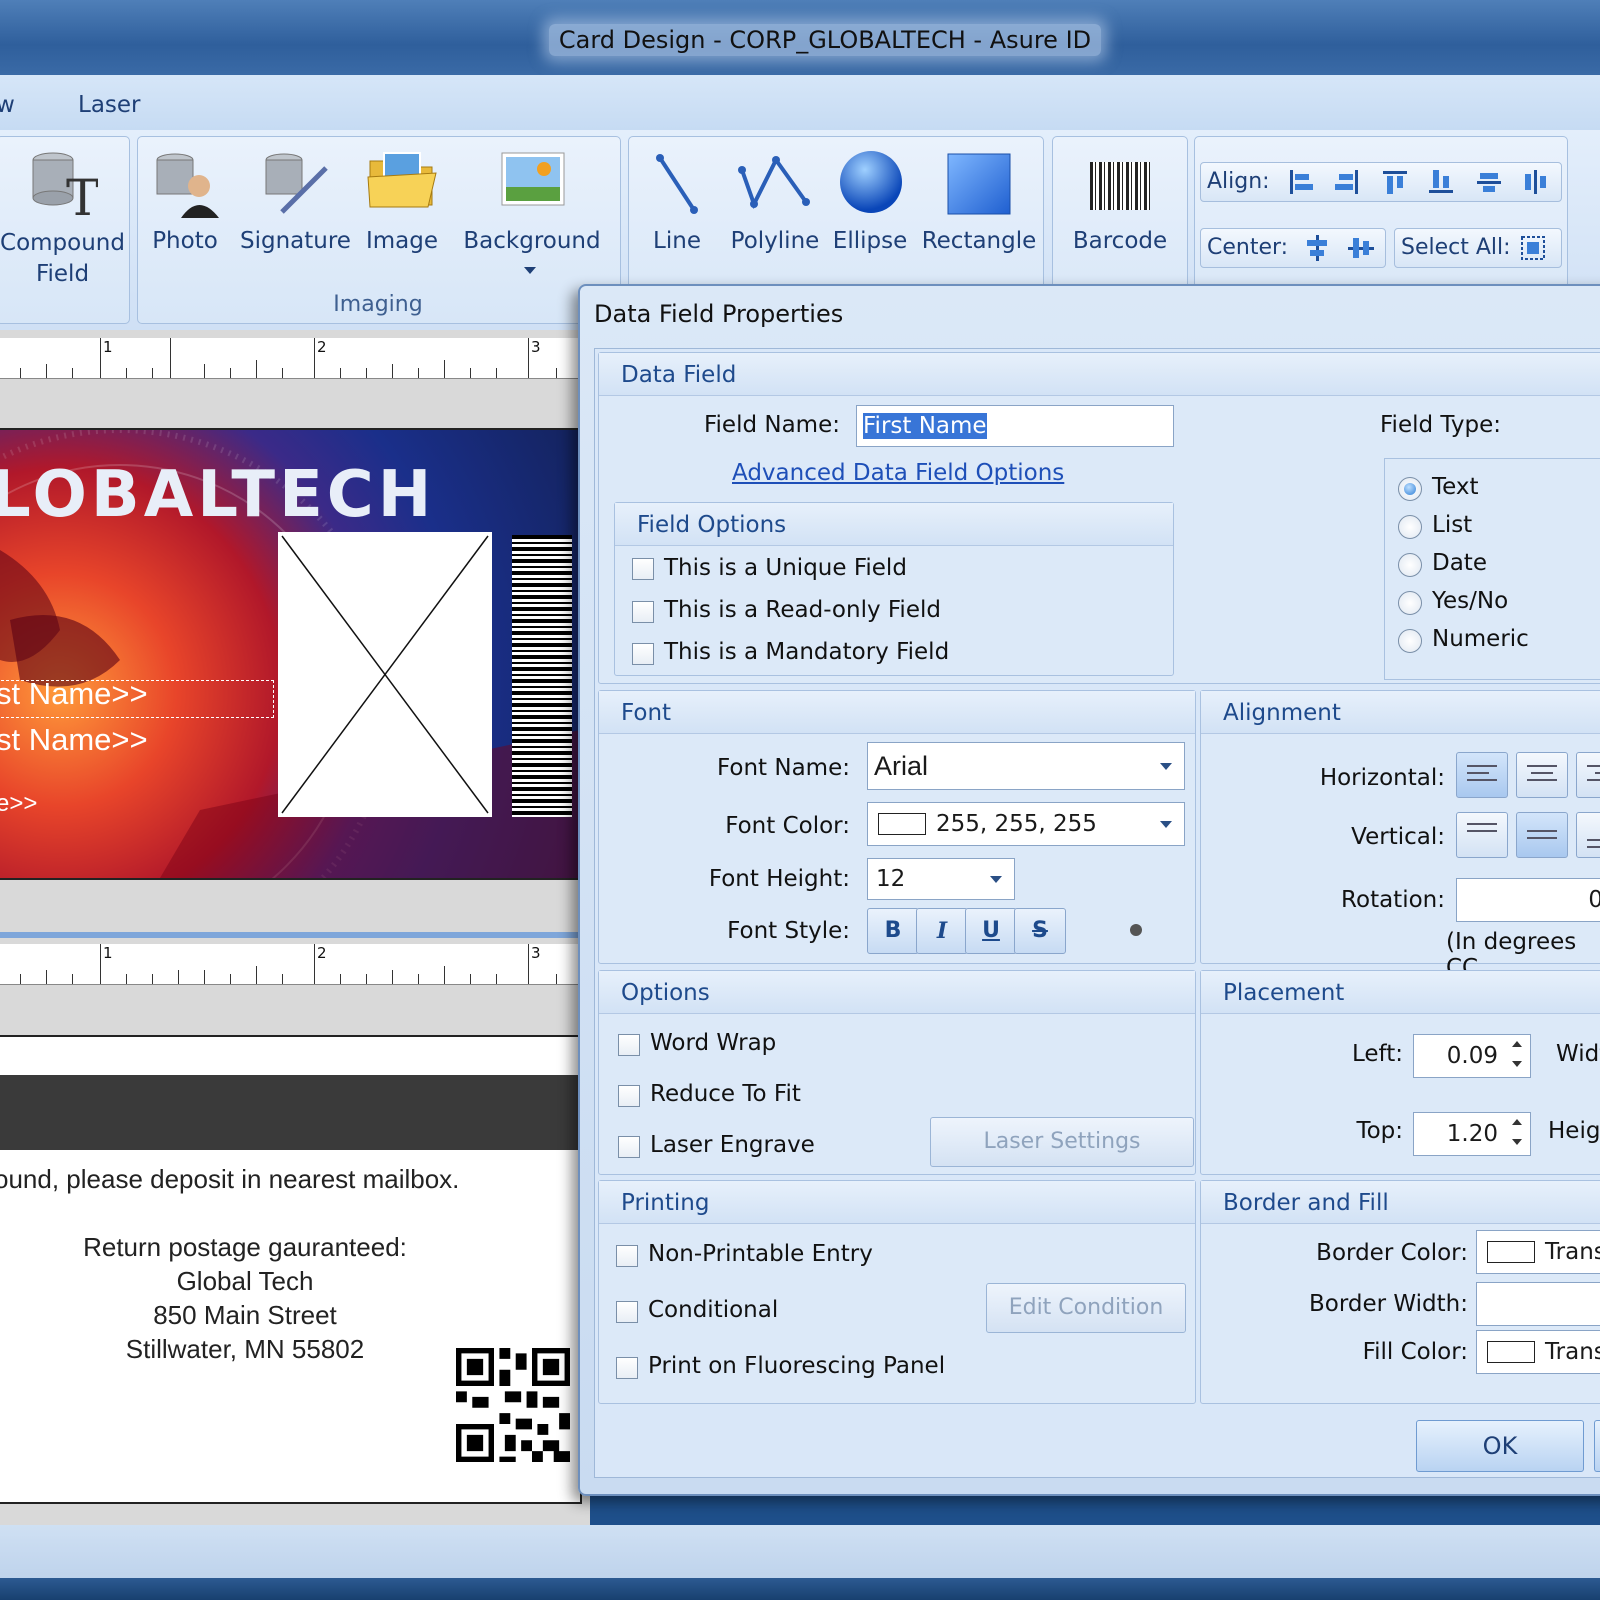 Image resolution: width=1600 pixels, height=1600 pixels. I want to click on svg-text: T, so click(82, 194).